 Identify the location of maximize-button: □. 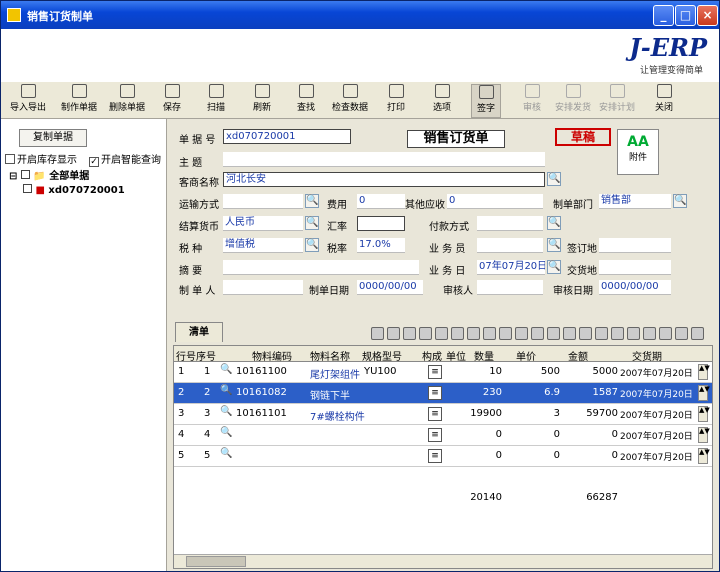
(685, 15).